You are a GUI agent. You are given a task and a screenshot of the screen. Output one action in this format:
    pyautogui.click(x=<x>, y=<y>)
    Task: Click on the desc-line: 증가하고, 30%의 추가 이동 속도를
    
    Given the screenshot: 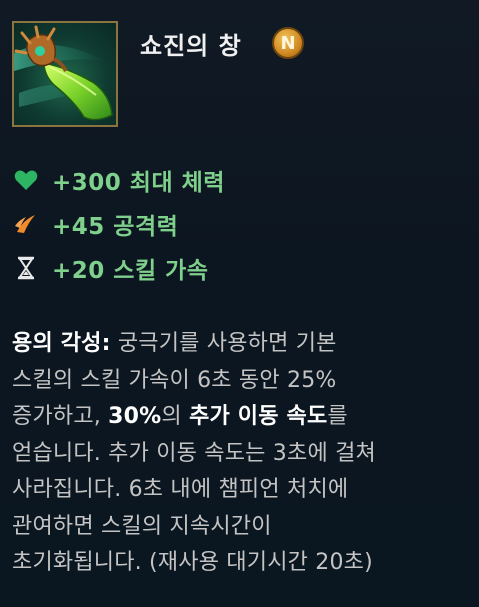 What is the action you would take?
    pyautogui.click(x=239, y=417)
    